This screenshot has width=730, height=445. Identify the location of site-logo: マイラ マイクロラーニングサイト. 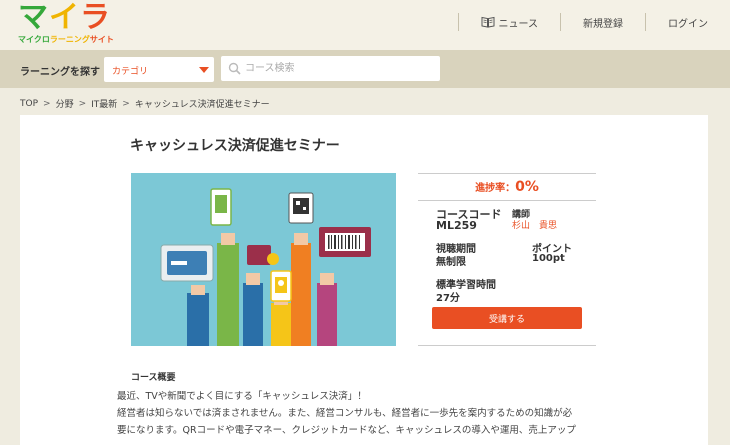
(66, 23).